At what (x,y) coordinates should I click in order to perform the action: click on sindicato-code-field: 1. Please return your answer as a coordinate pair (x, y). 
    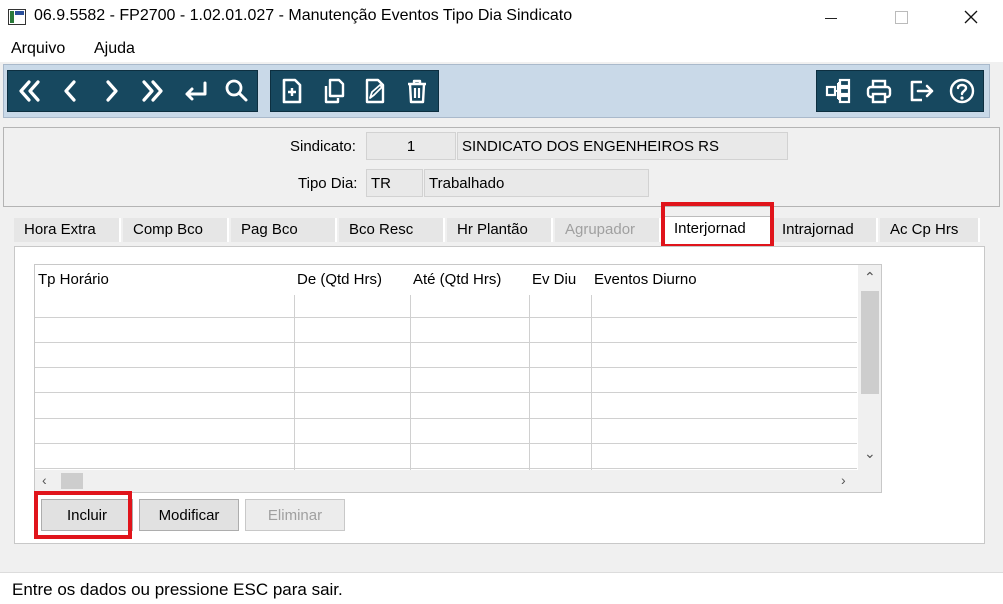
    Looking at the image, I should click on (411, 146).